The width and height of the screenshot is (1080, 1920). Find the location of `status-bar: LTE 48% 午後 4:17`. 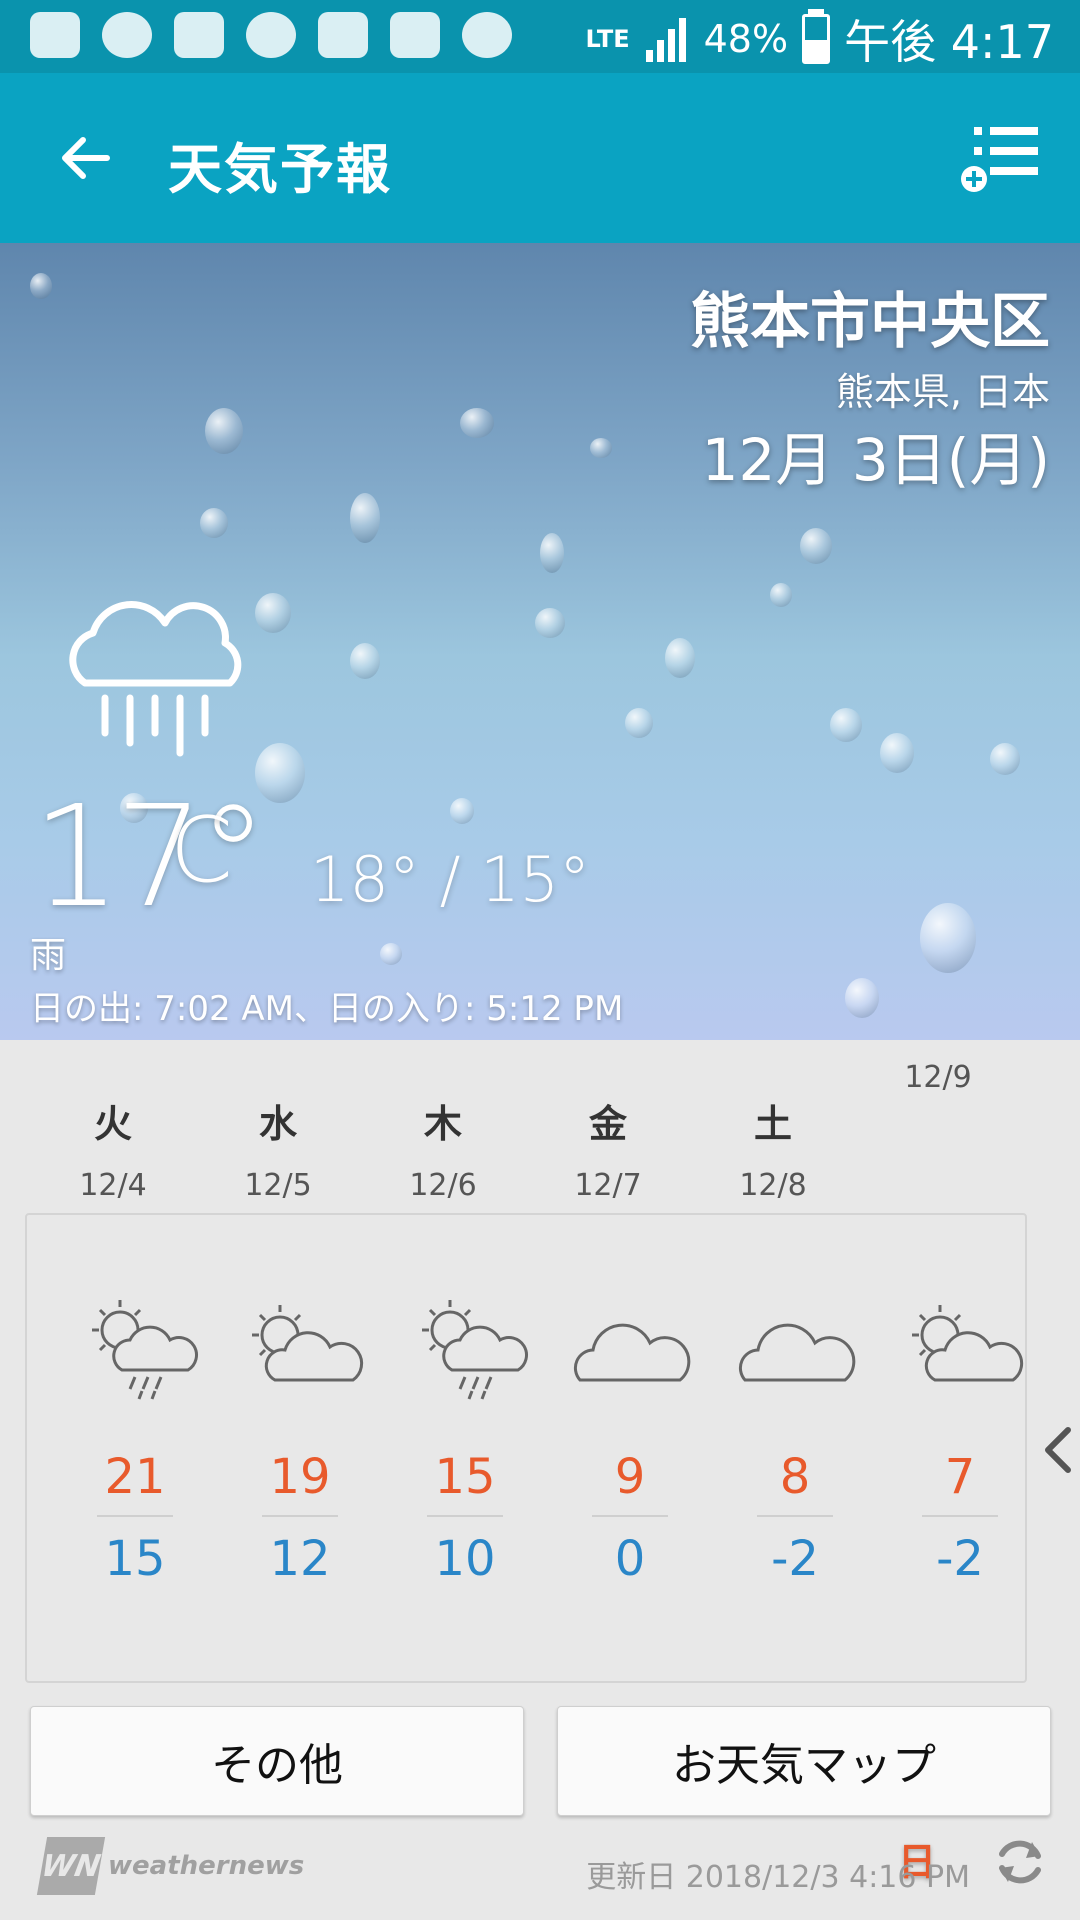

status-bar: LTE 48% 午後 4:17 is located at coordinates (540, 36).